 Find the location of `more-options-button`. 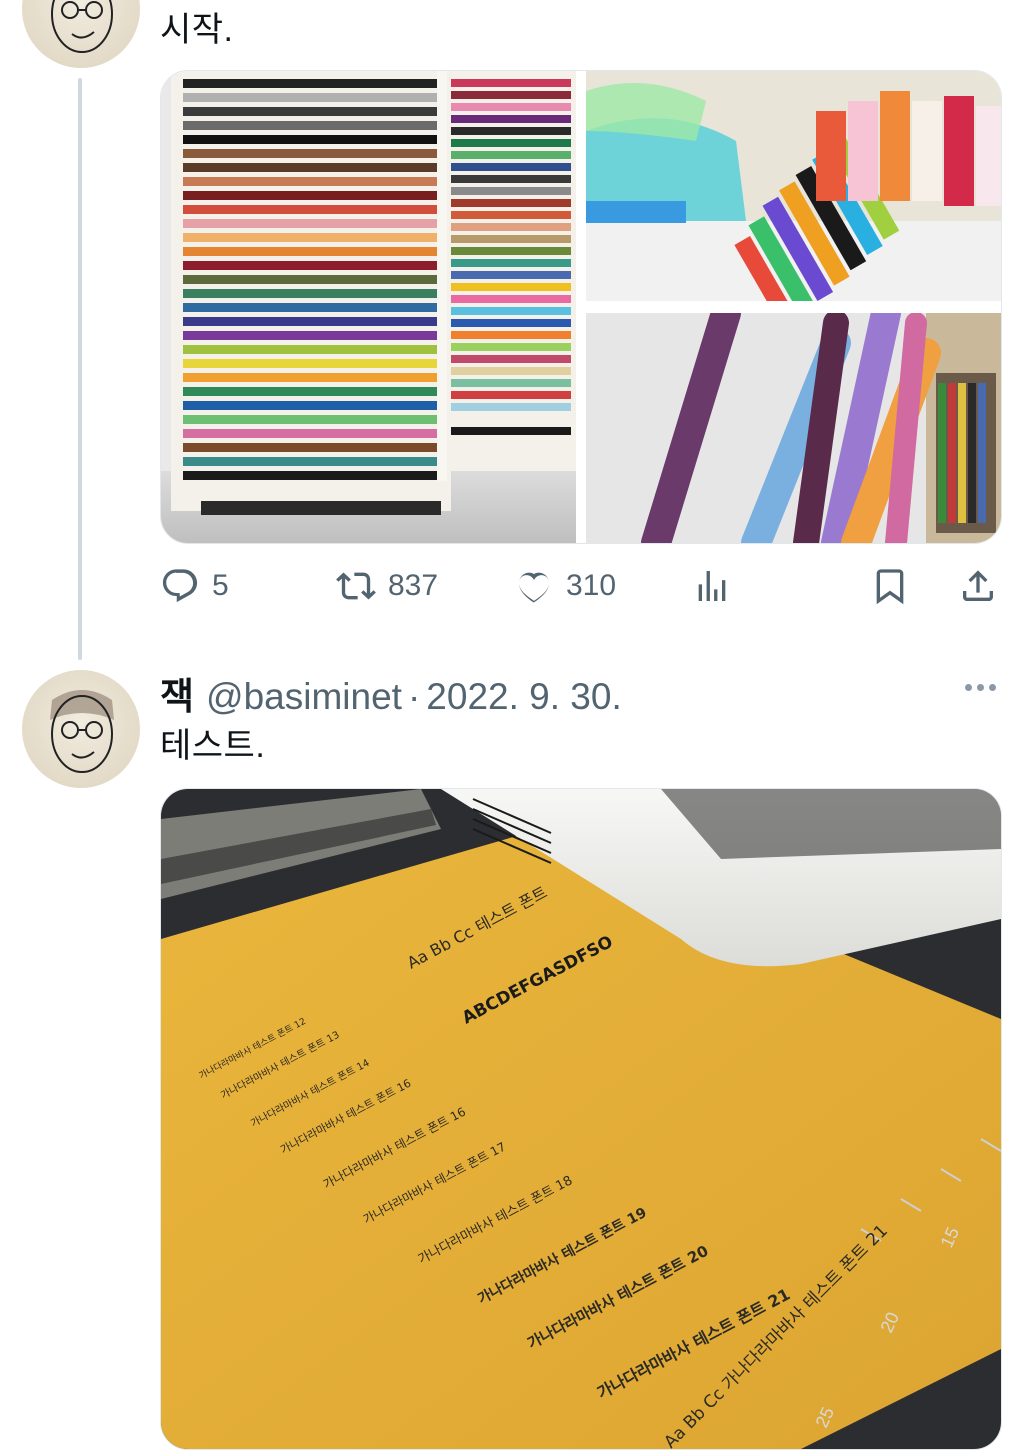

more-options-button is located at coordinates (980, 687).